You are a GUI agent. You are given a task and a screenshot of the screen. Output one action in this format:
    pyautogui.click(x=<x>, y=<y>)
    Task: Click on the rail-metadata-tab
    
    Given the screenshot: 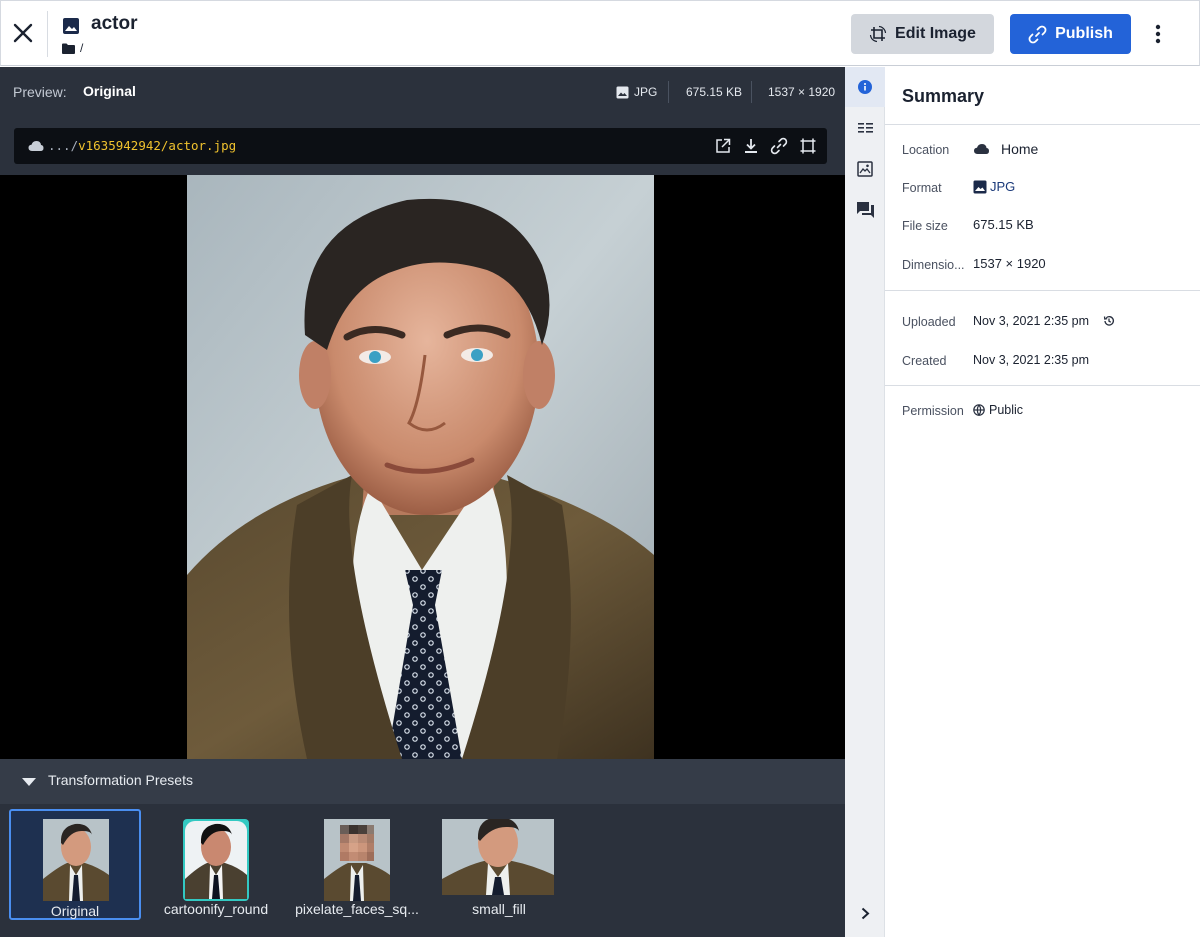 What is the action you would take?
    pyautogui.click(x=865, y=128)
    